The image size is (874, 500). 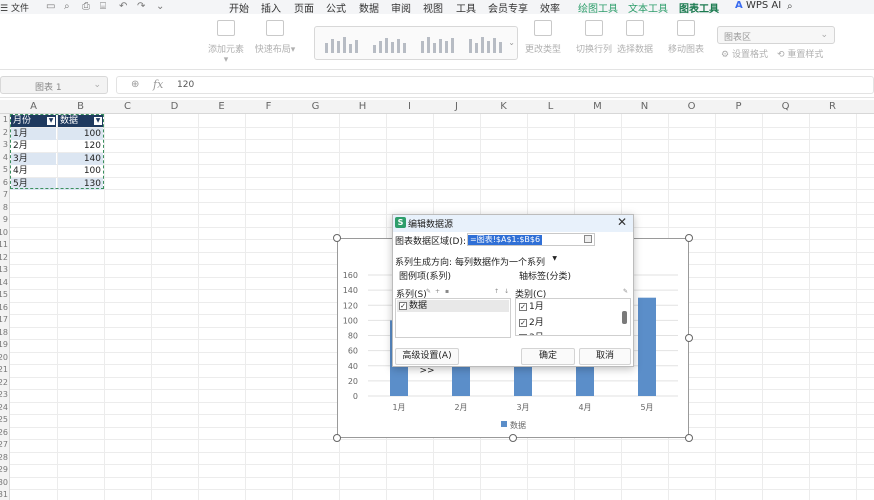 What do you see at coordinates (625, 291) in the screenshot?
I see `edit-category-icon: ✎` at bounding box center [625, 291].